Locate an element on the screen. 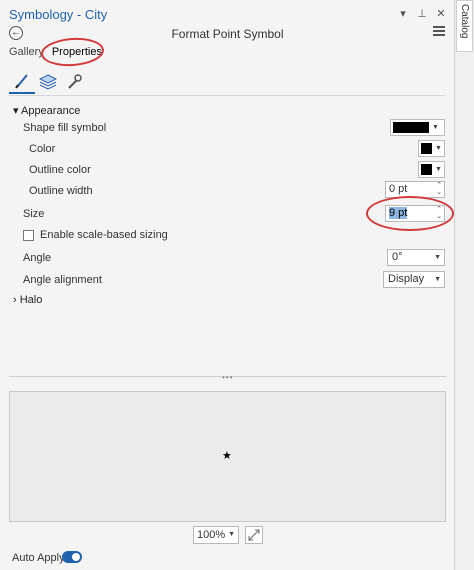 The image size is (474, 570). angle-alignment-value: Display is located at coordinates (406, 279).